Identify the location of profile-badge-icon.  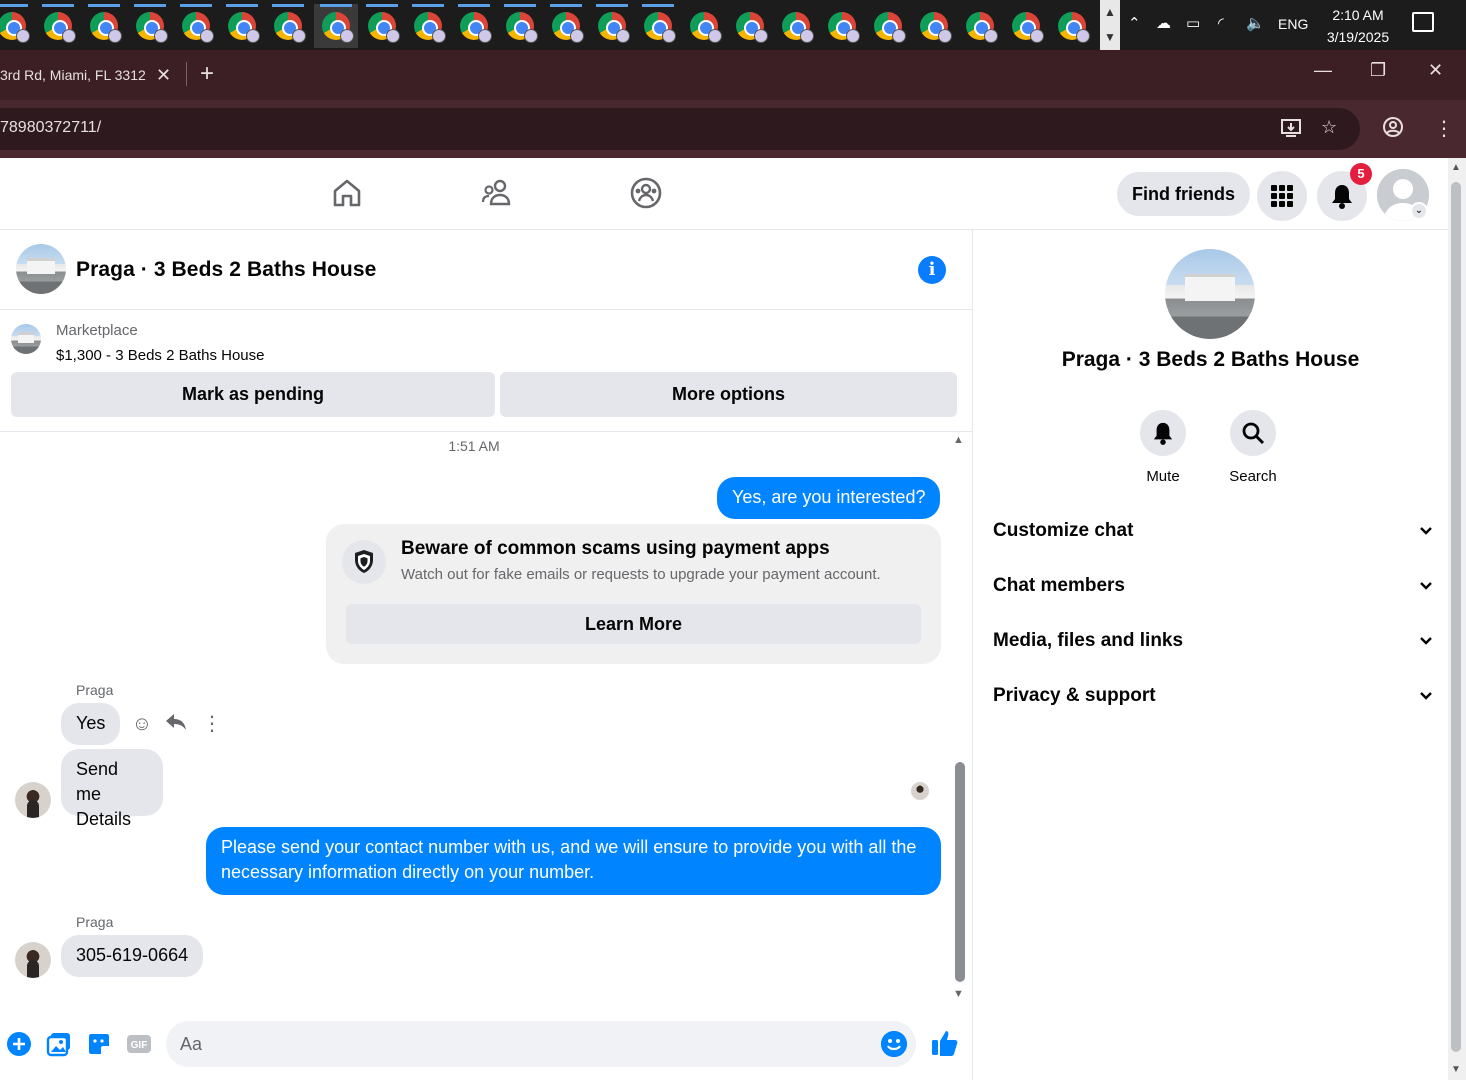
(531, 36).